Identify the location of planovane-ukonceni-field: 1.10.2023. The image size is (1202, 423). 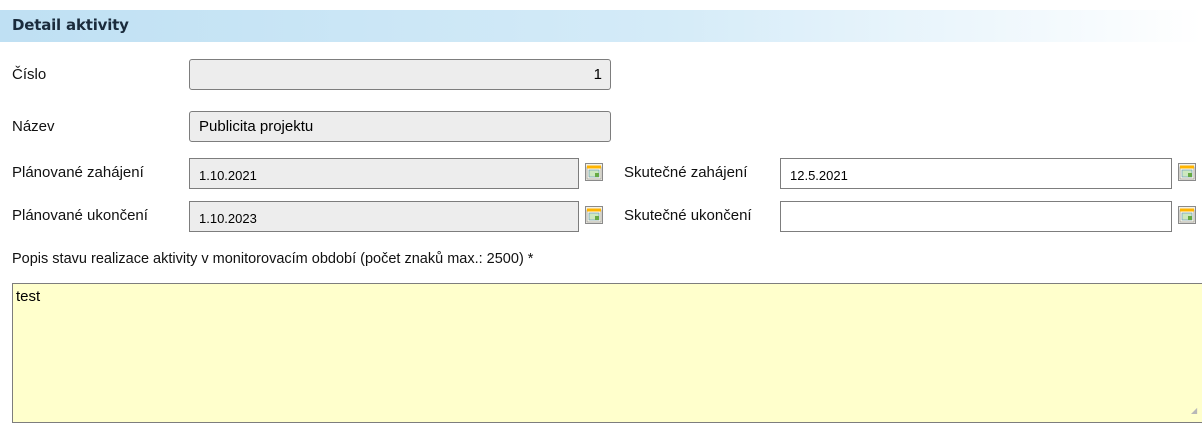
(384, 216).